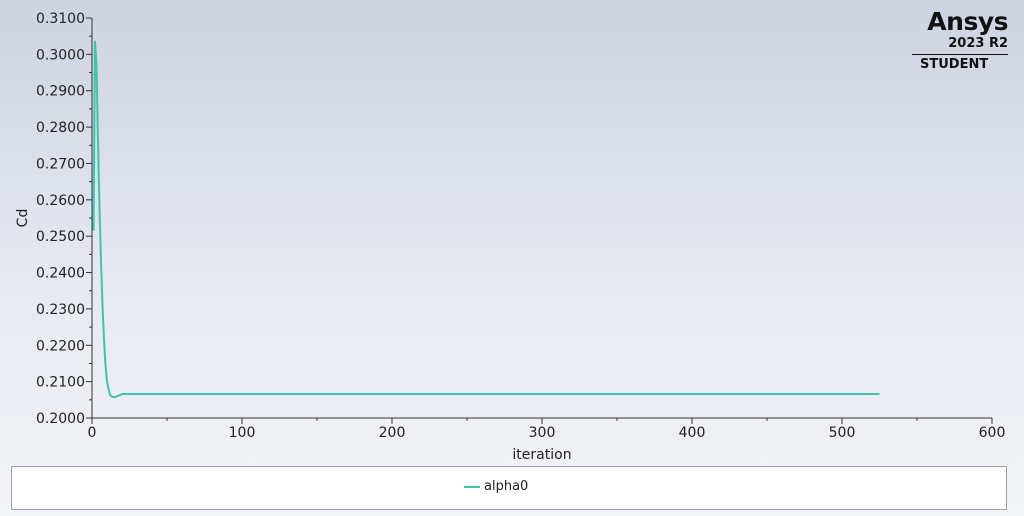  What do you see at coordinates (60, 419) in the screenshot?
I see `y-tick-label: 0.2000` at bounding box center [60, 419].